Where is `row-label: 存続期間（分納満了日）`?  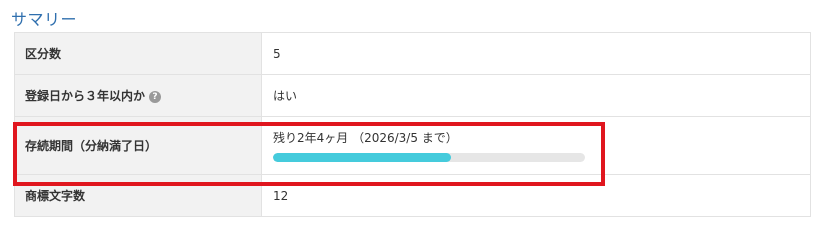
row-label: 存続期間（分納満了日） is located at coordinates (138, 145).